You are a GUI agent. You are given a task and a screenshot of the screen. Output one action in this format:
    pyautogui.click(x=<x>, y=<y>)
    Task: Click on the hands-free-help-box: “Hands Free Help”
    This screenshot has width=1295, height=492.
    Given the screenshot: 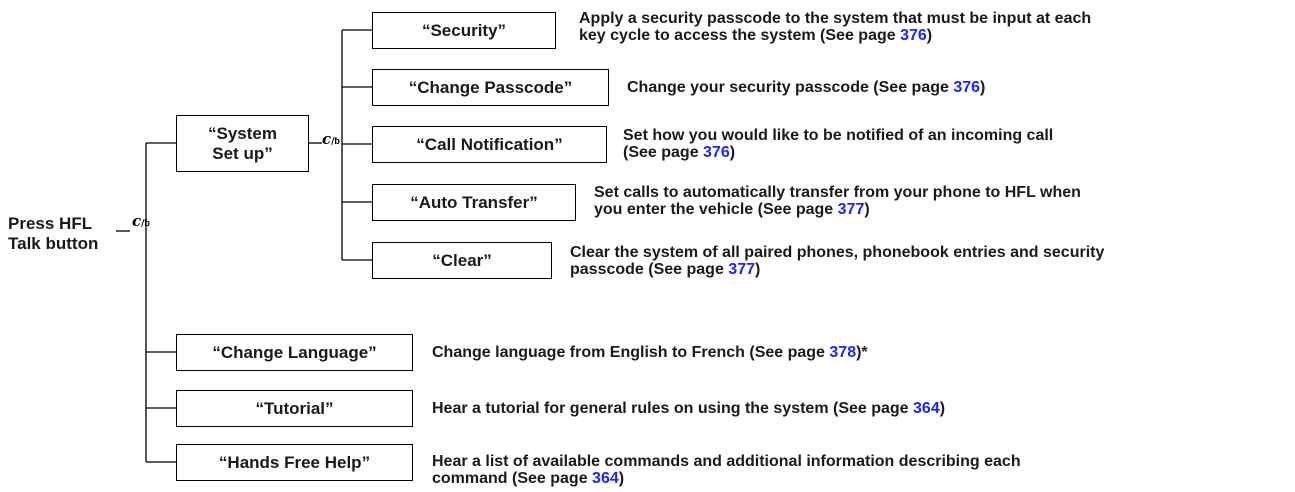 What is the action you would take?
    pyautogui.click(x=294, y=462)
    